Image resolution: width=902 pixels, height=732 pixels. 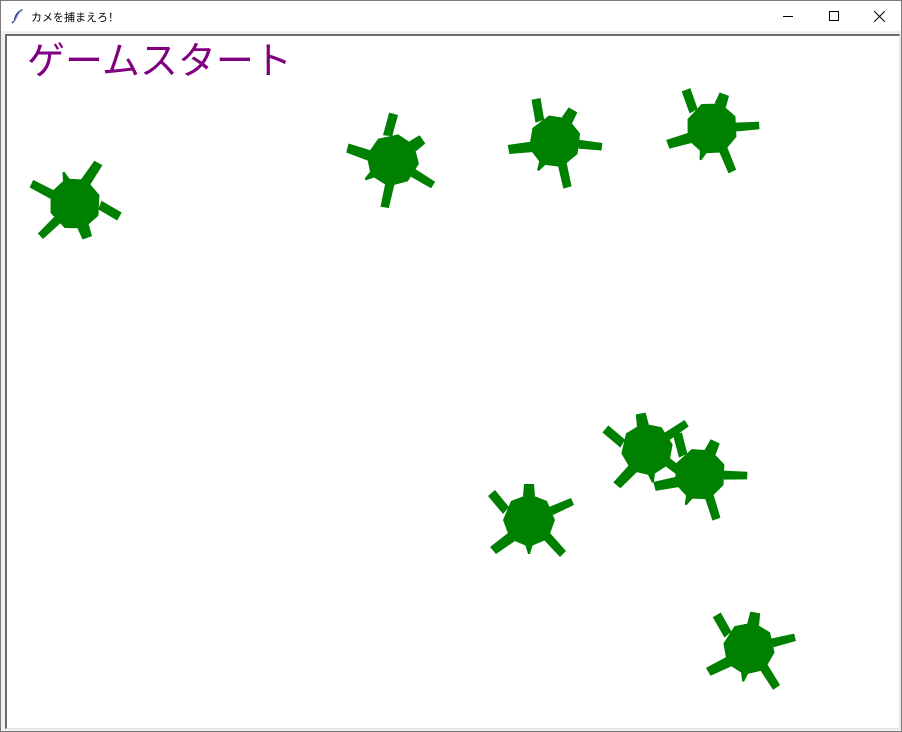 I want to click on window-title: カメを捕まえろ！, so click(x=75, y=17).